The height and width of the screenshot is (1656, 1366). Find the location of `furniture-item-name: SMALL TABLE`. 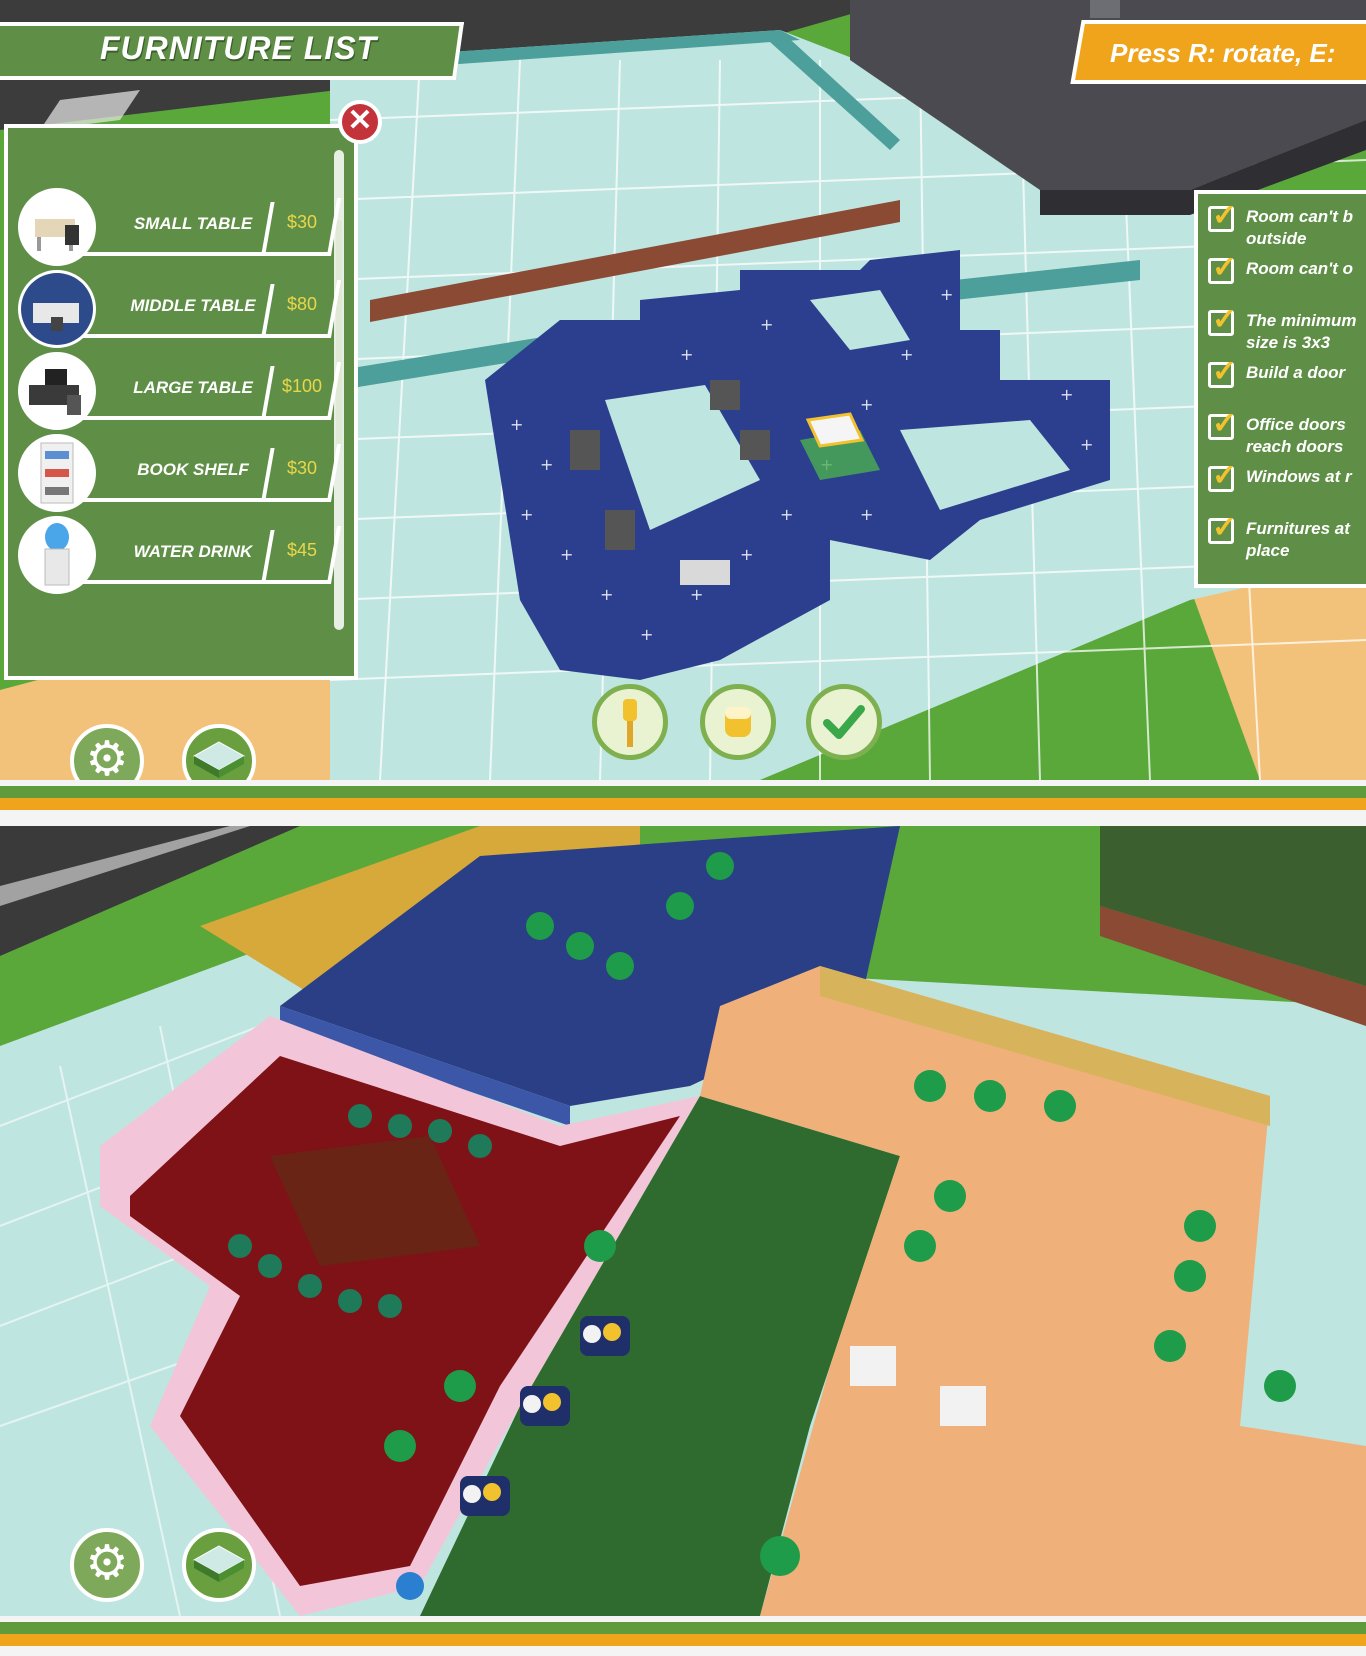

furniture-item-name: SMALL TABLE is located at coordinates (193, 223).